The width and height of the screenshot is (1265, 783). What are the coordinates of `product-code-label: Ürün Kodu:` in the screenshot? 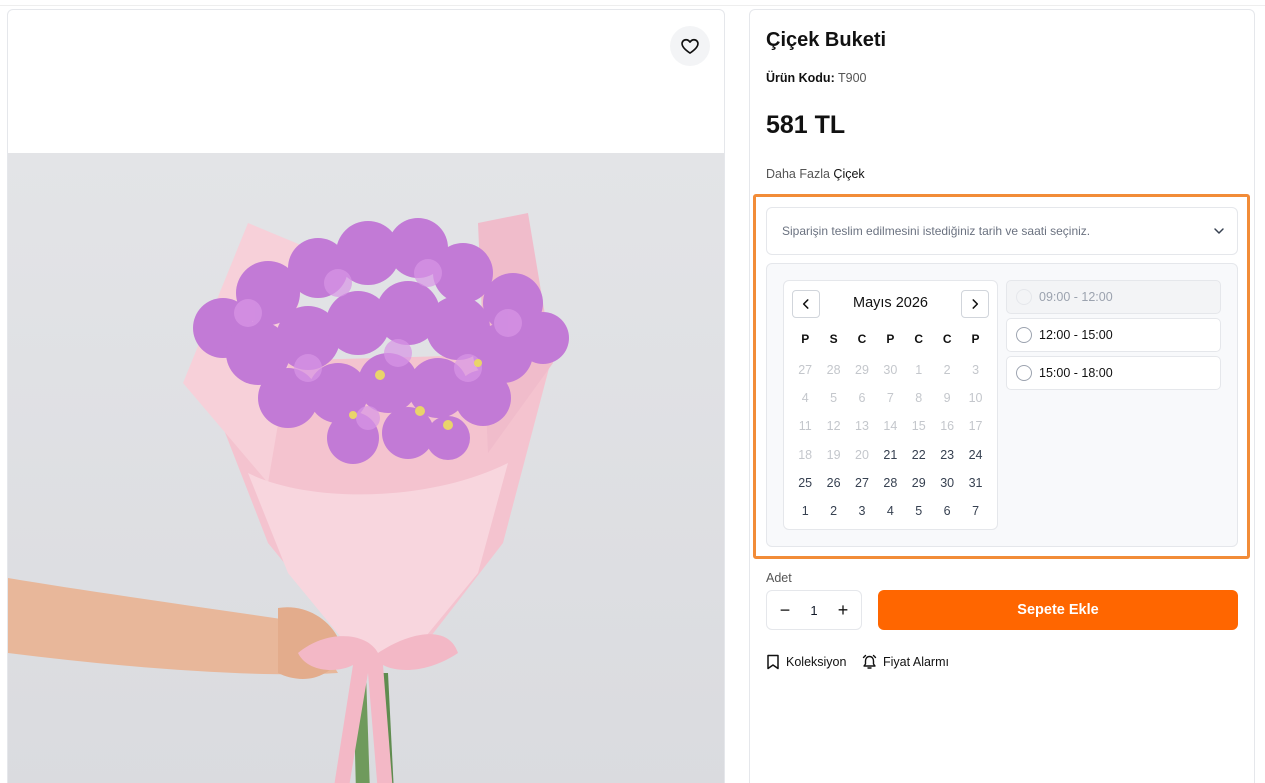 It's located at (800, 78).